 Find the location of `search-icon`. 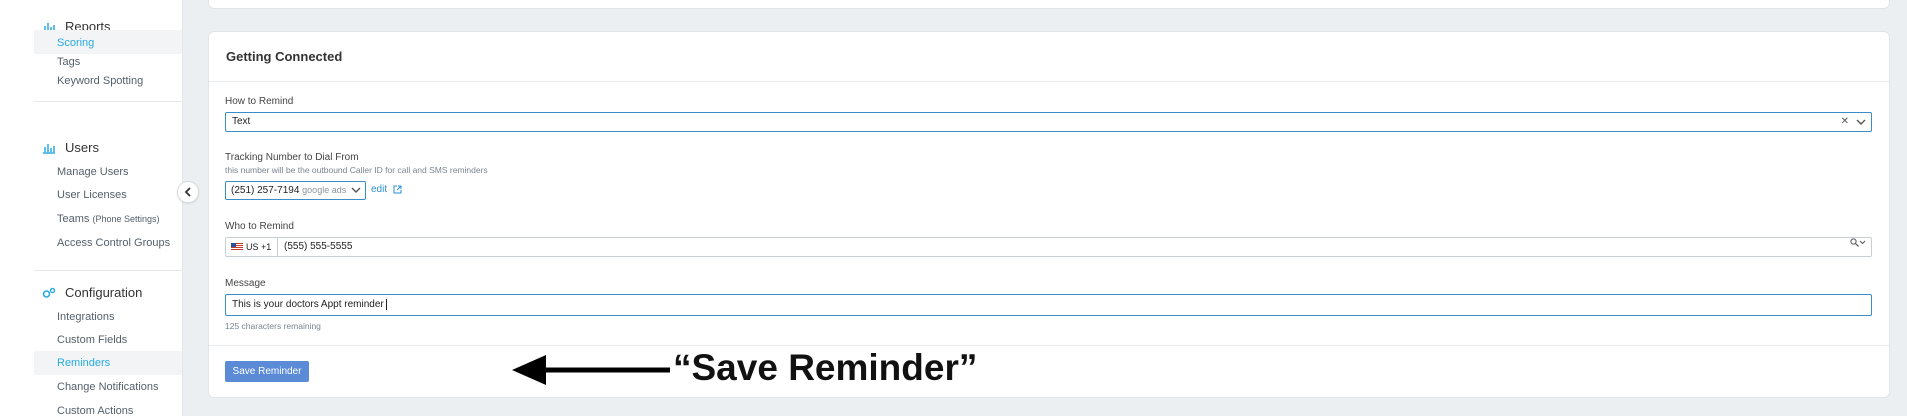

search-icon is located at coordinates (1854, 242).